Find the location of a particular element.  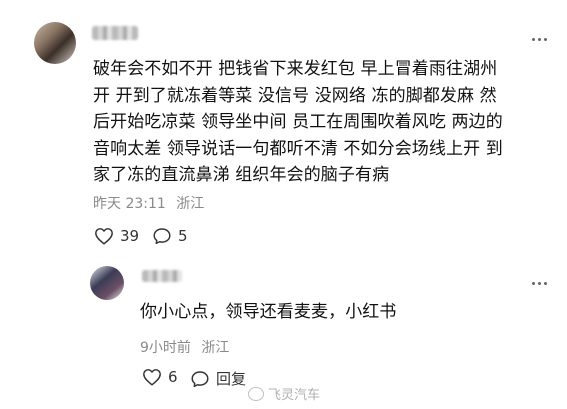

reply-button: 回复 is located at coordinates (218, 378).